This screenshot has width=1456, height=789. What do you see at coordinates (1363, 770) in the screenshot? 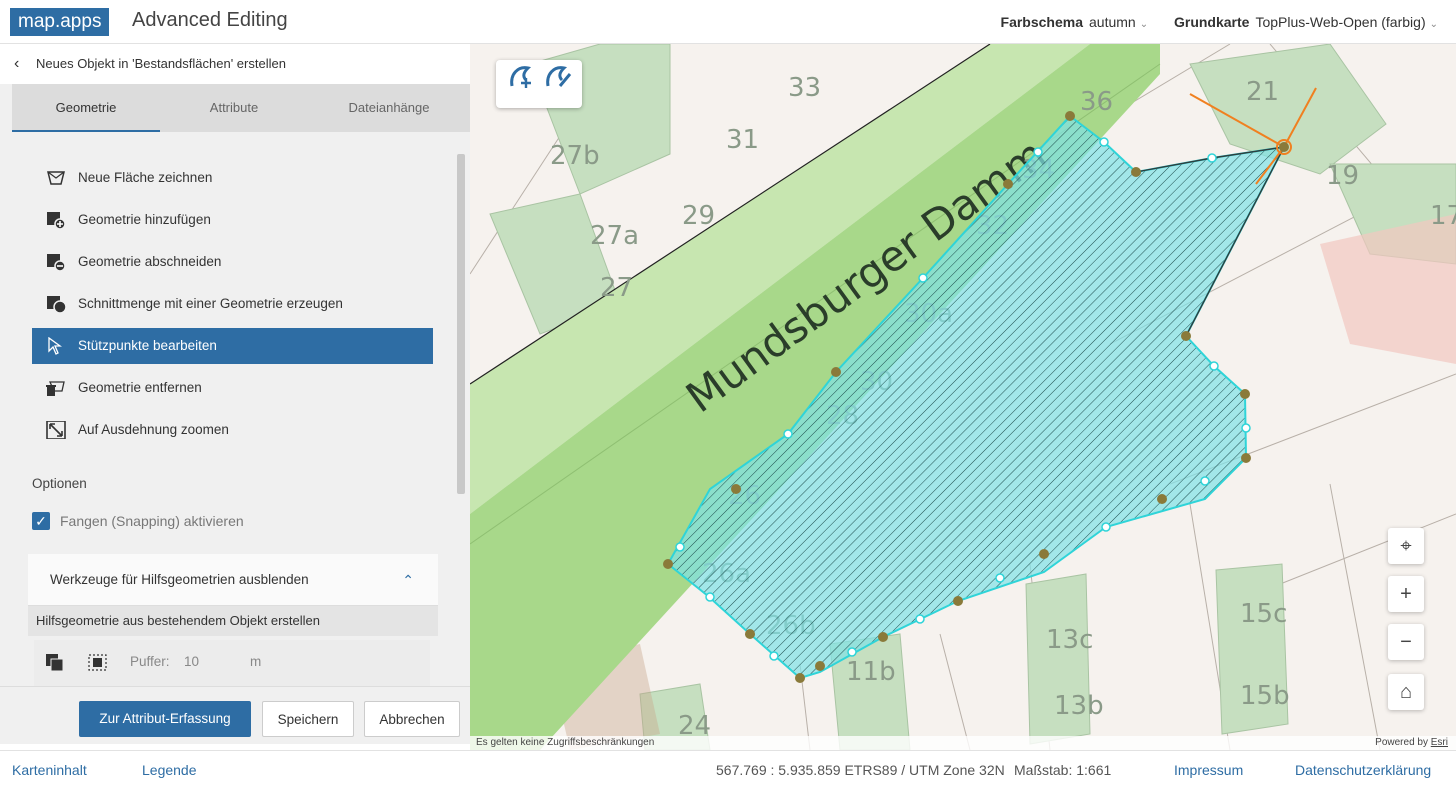
I see `datenschutz-link: Datenschutzerklärung` at bounding box center [1363, 770].